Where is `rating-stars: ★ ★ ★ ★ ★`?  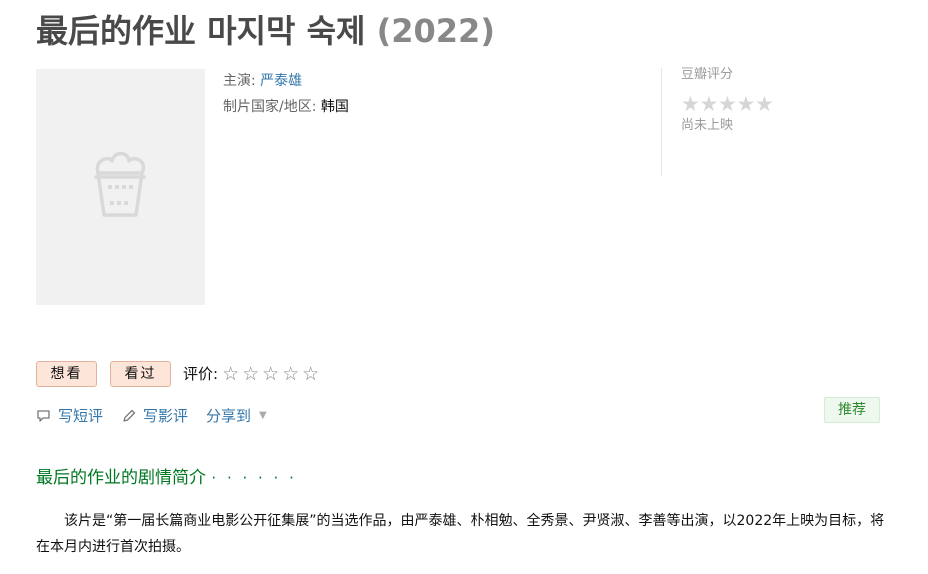 rating-stars: ★ ★ ★ ★ ★ is located at coordinates (727, 104).